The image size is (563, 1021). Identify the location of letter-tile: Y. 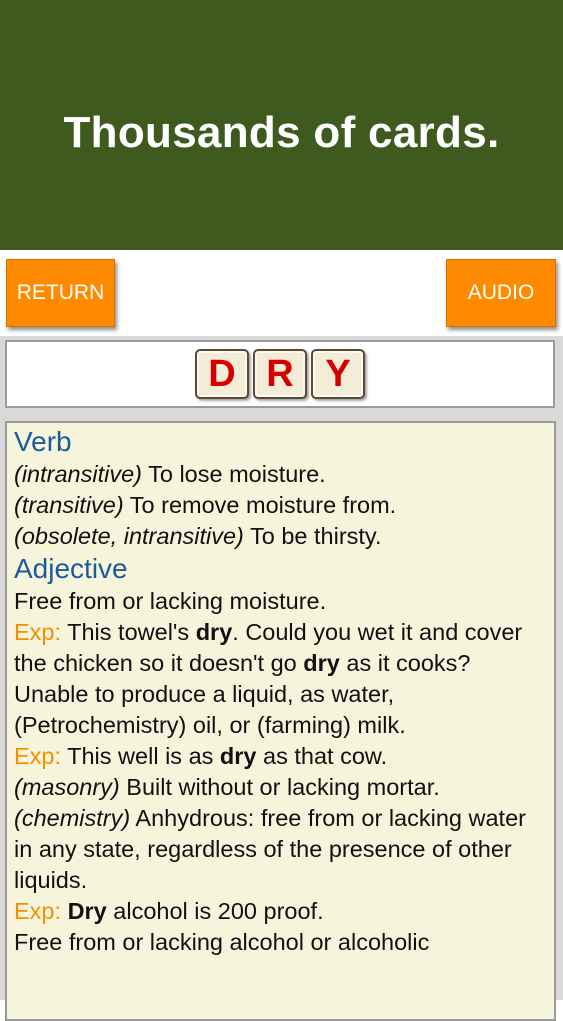
(338, 374).